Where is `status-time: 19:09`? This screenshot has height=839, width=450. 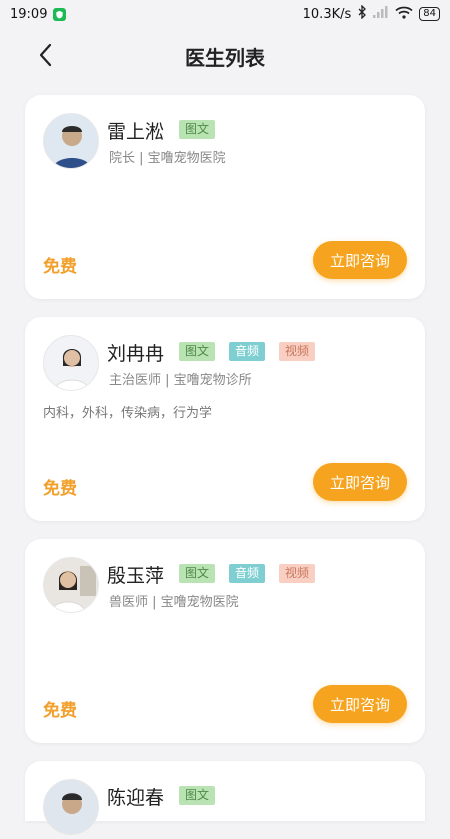 status-time: 19:09 is located at coordinates (29, 14).